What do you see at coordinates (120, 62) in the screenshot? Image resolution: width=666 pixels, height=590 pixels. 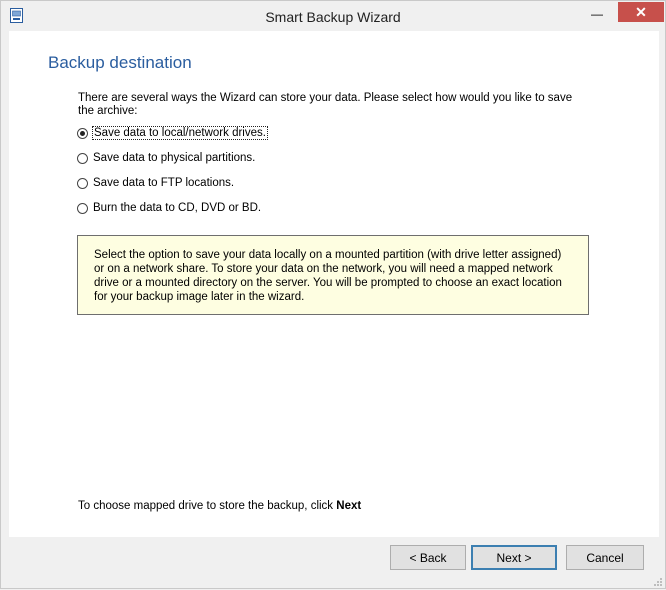 I see `page-title: Backup destination` at bounding box center [120, 62].